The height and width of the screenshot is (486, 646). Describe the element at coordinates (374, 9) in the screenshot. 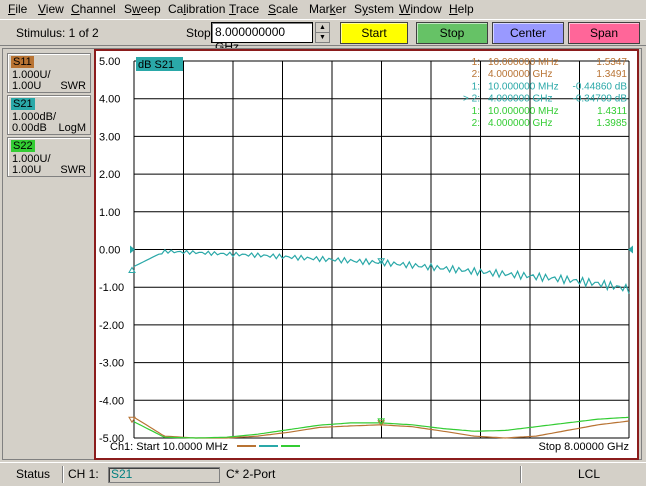

I see `menu-item: System` at that location.